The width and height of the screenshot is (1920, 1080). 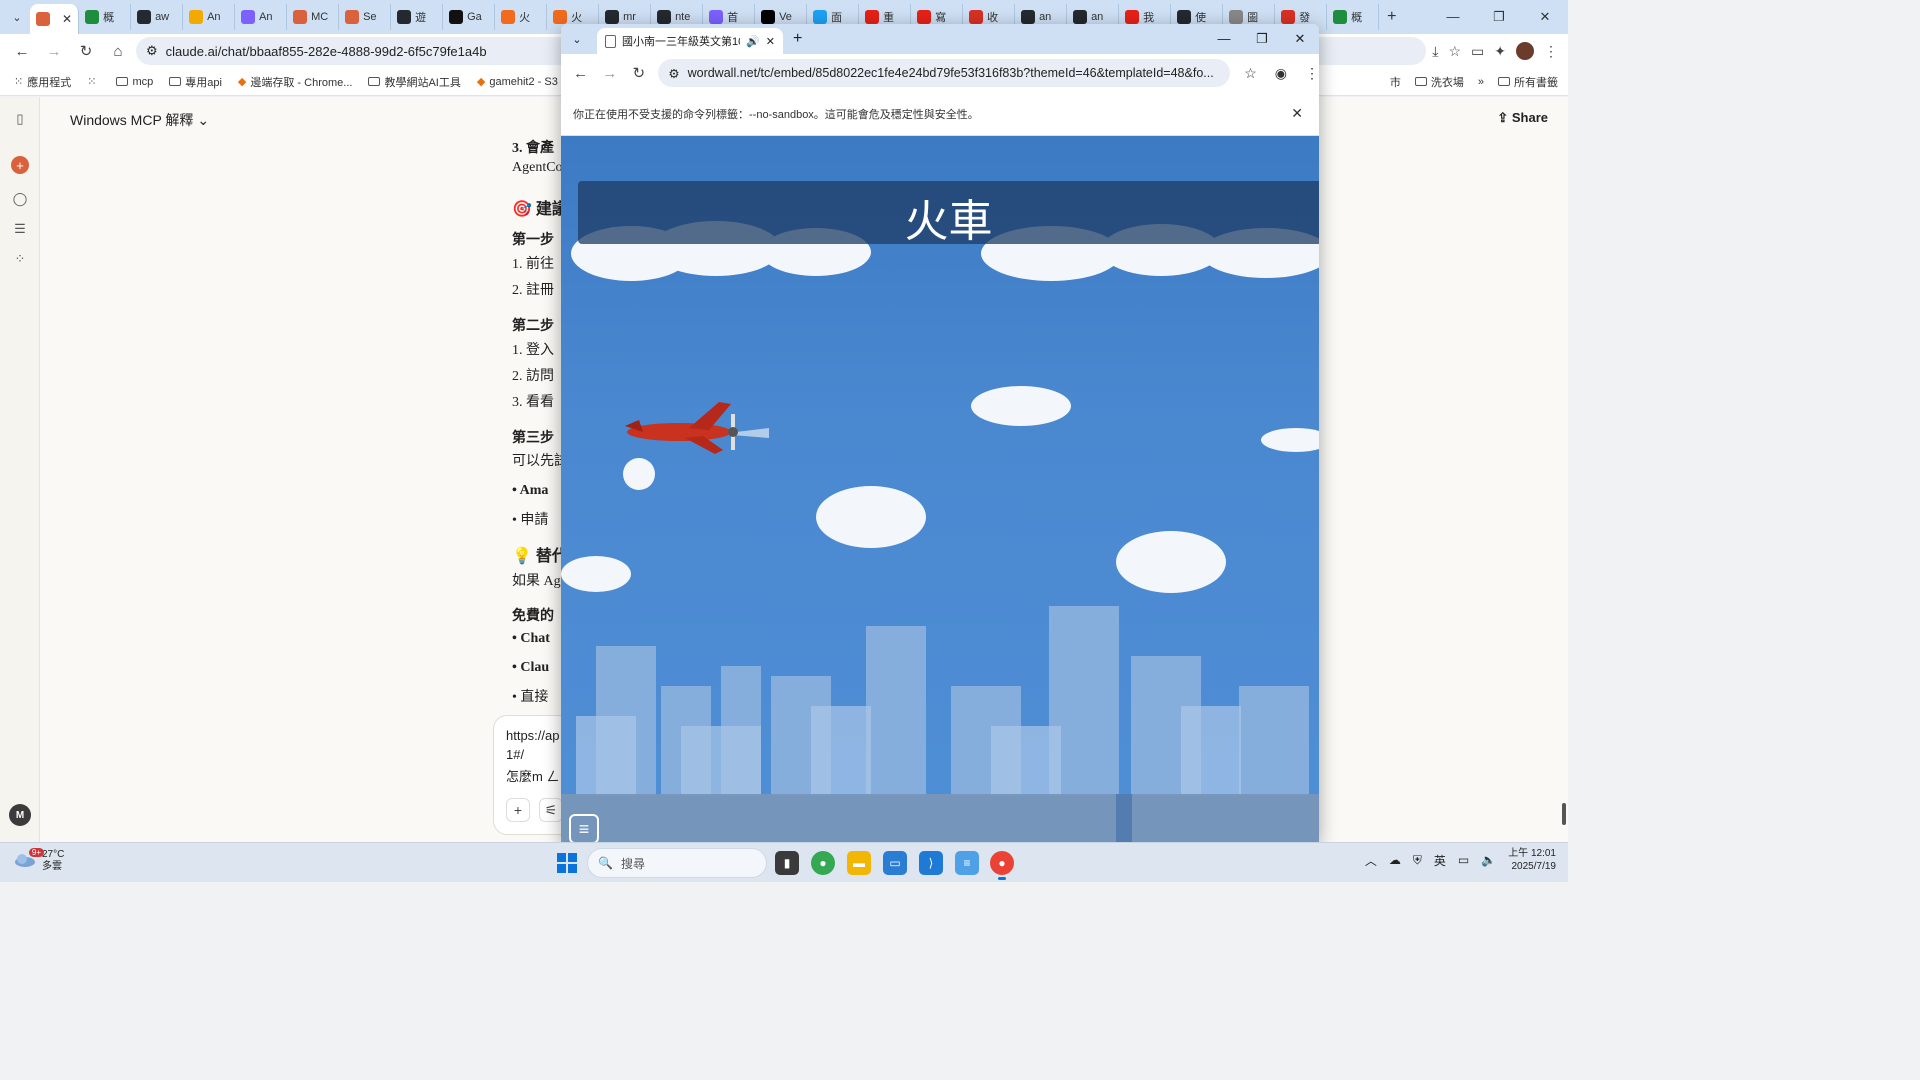 What do you see at coordinates (1297, 113) in the screenshot?
I see `infobar-close-icon: ✕` at bounding box center [1297, 113].